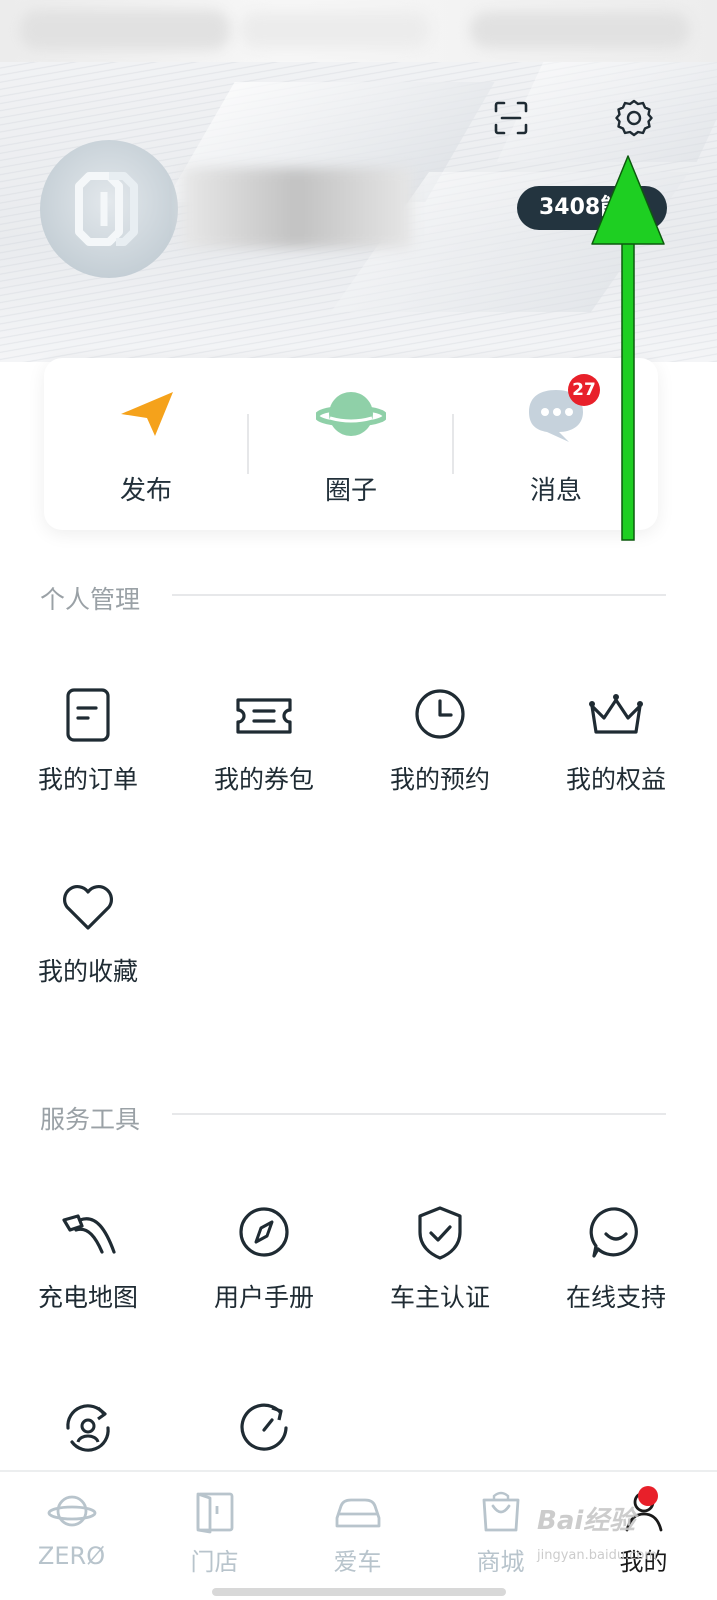 The height and width of the screenshot is (1600, 717). I want to click on menu-item-label: 我的券包, so click(263, 779).